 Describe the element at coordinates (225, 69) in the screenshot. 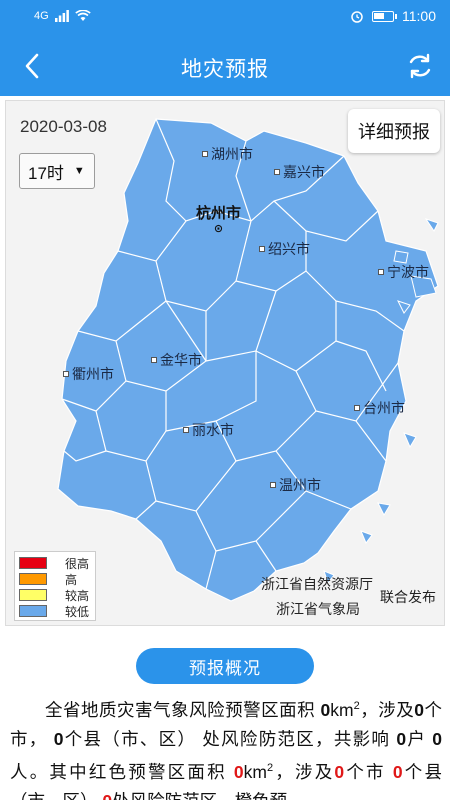

I see `page-title: 地灾预报` at that location.